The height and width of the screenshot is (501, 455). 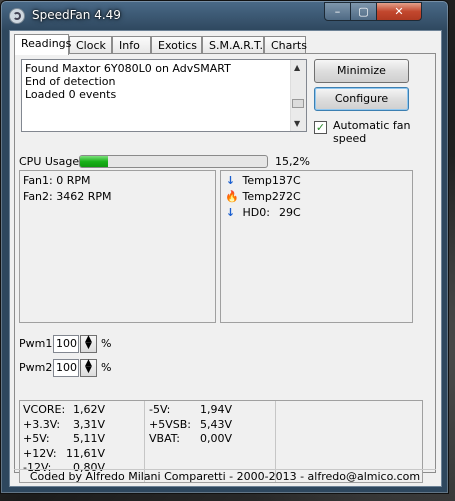 I want to click on tab-readings: Readings, so click(x=42, y=44).